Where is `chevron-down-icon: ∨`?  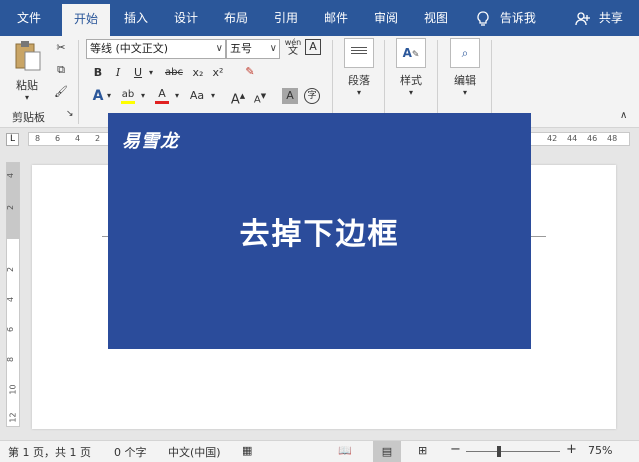
chevron-down-icon: ∨ is located at coordinates (219, 48).